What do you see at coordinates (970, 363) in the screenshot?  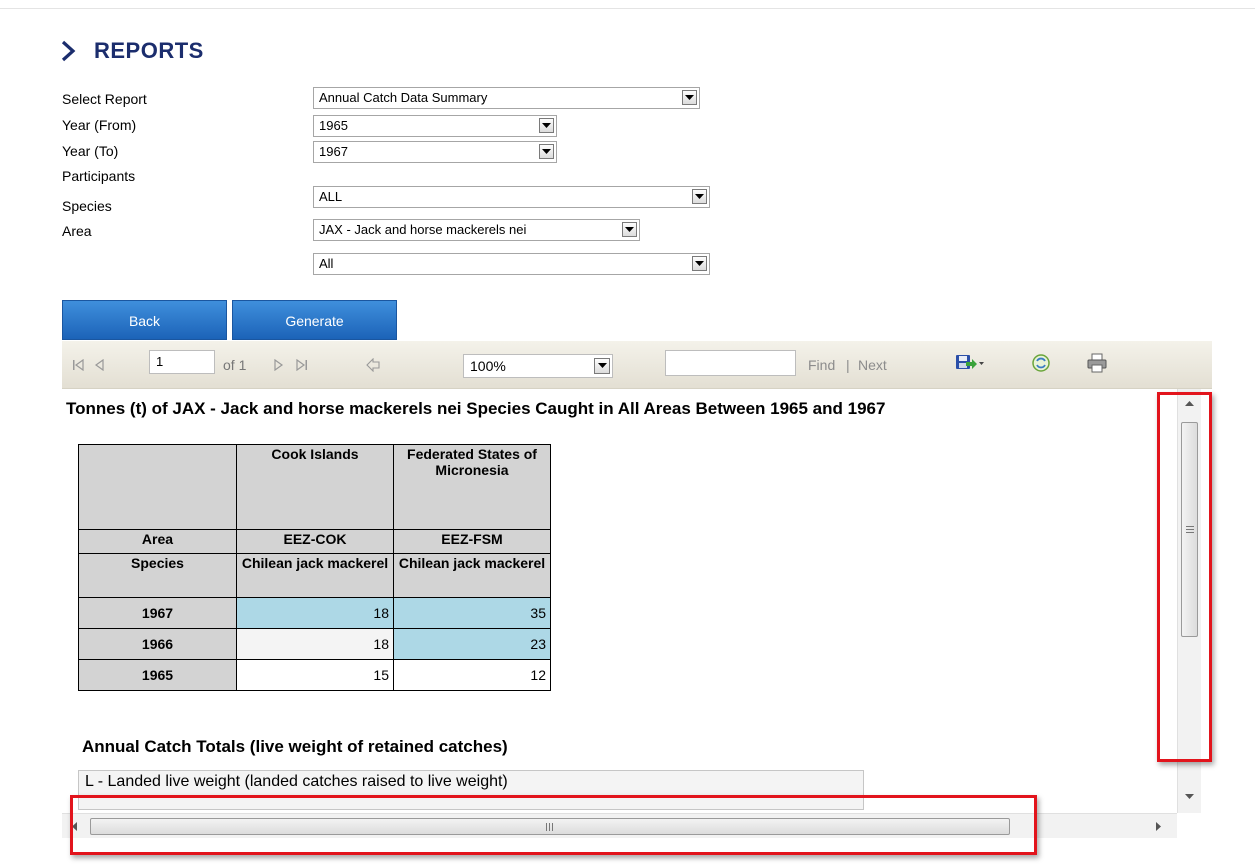 I see `export-save-icon` at bounding box center [970, 363].